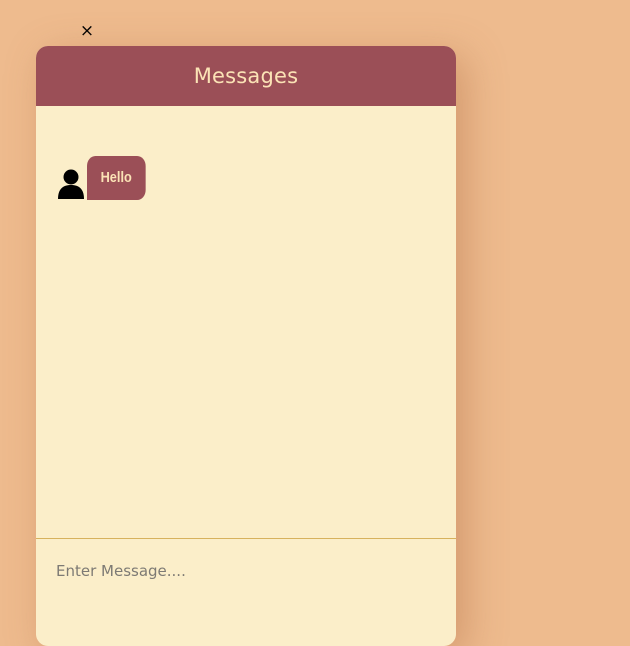 The image size is (630, 646). What do you see at coordinates (72, 184) in the screenshot?
I see `user-icon` at bounding box center [72, 184].